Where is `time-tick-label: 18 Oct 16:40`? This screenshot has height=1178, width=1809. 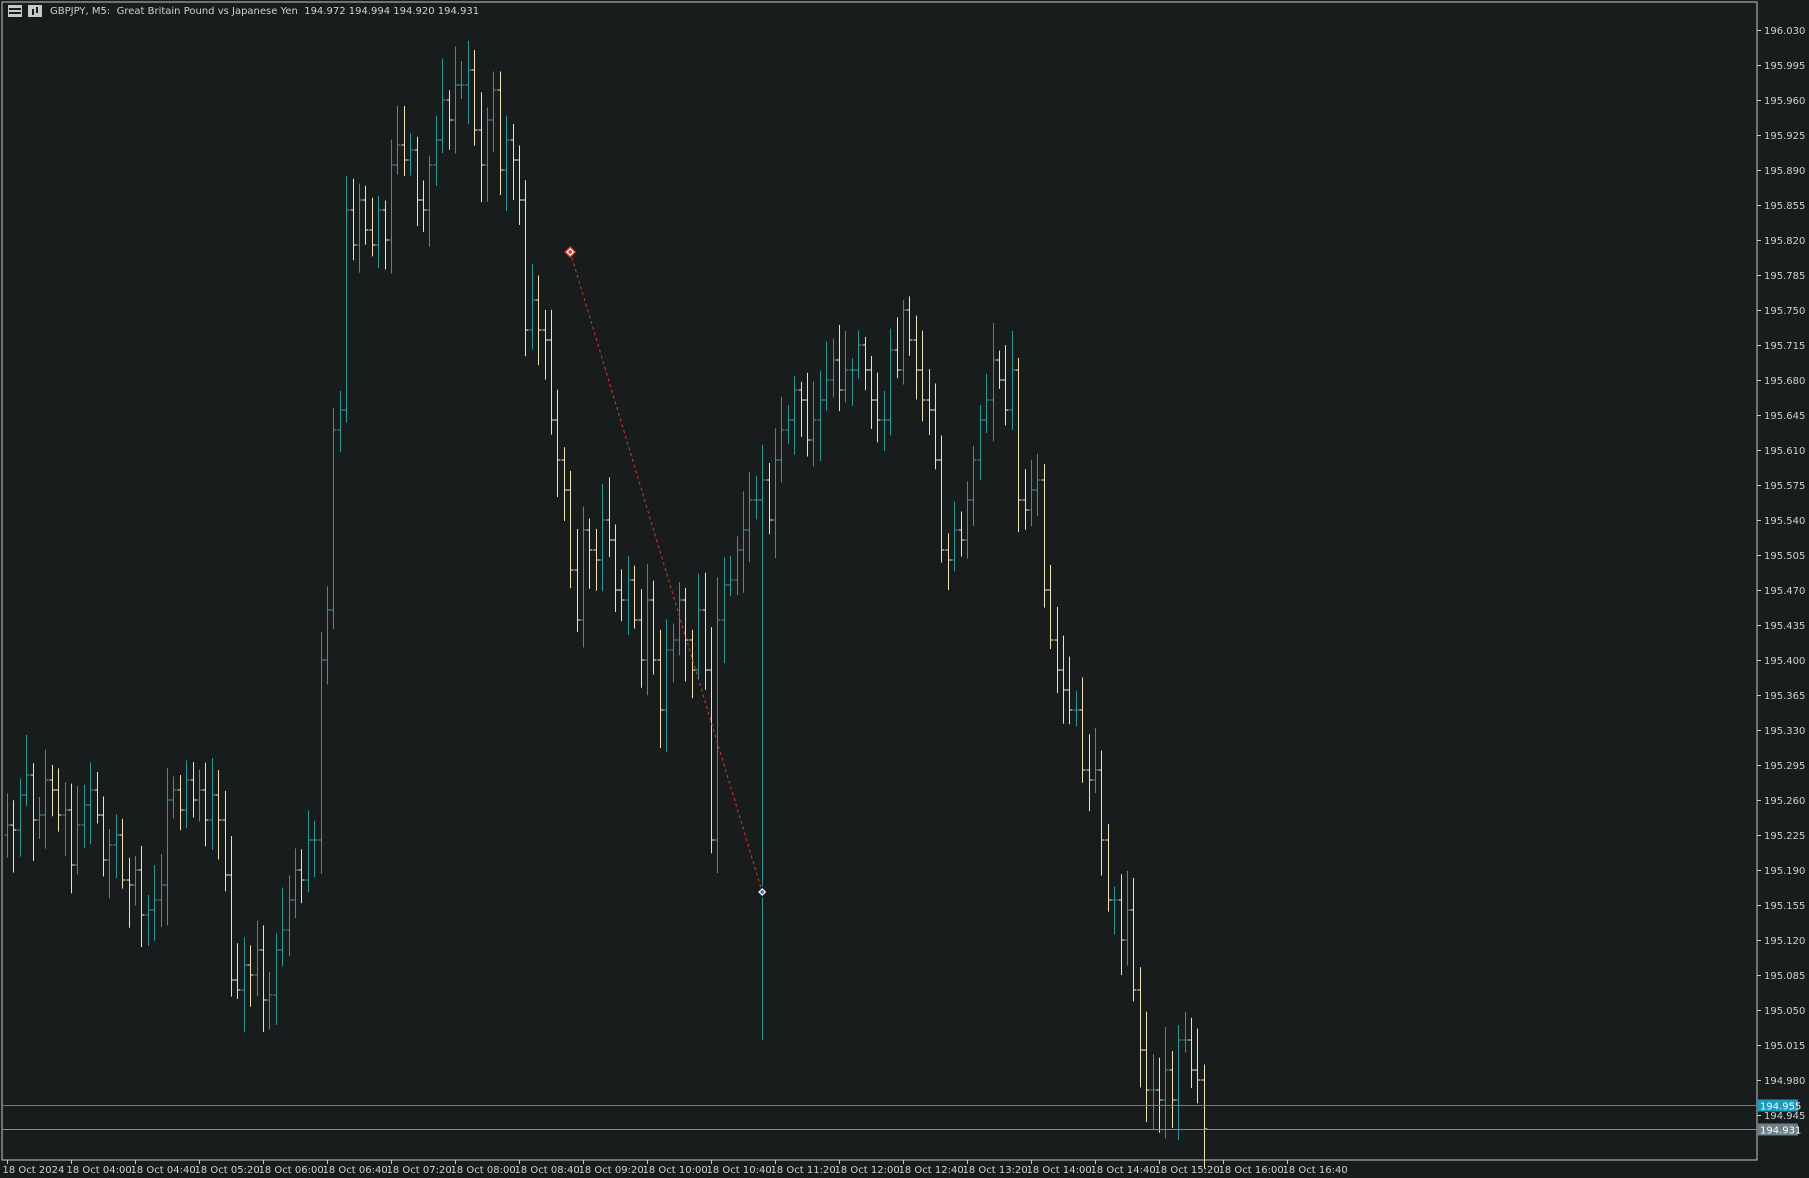 time-tick-label: 18 Oct 16:40 is located at coordinates (1315, 1170).